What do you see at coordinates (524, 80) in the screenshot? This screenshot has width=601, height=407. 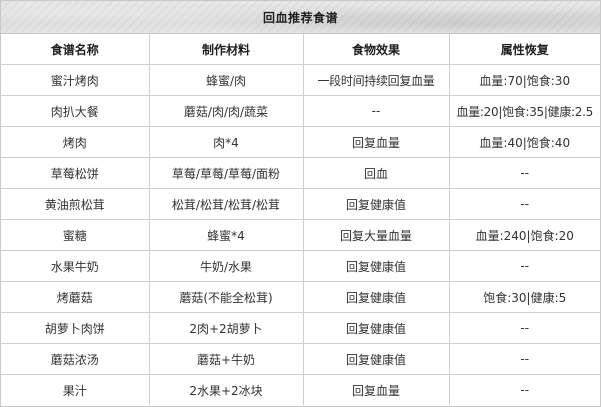 I see `recovery-cell: 血量:70|饱食:30` at bounding box center [524, 80].